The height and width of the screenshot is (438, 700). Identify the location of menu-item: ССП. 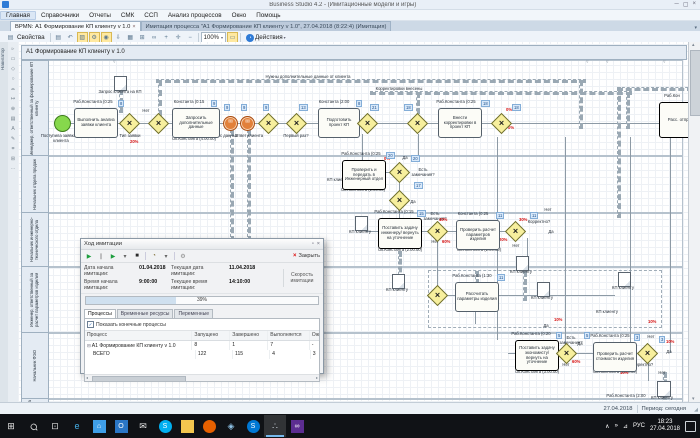
(151, 15).